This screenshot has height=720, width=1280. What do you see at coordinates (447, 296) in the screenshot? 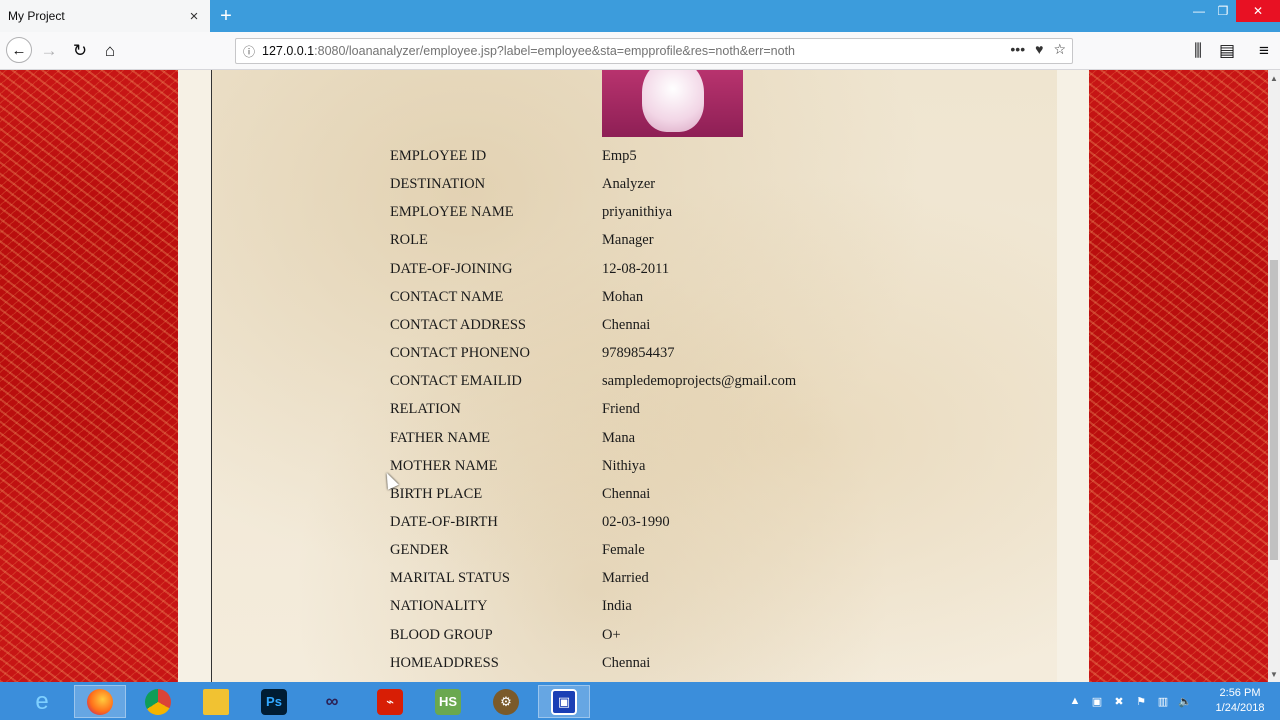
I see `profile-label: CONTACT NAME` at bounding box center [447, 296].